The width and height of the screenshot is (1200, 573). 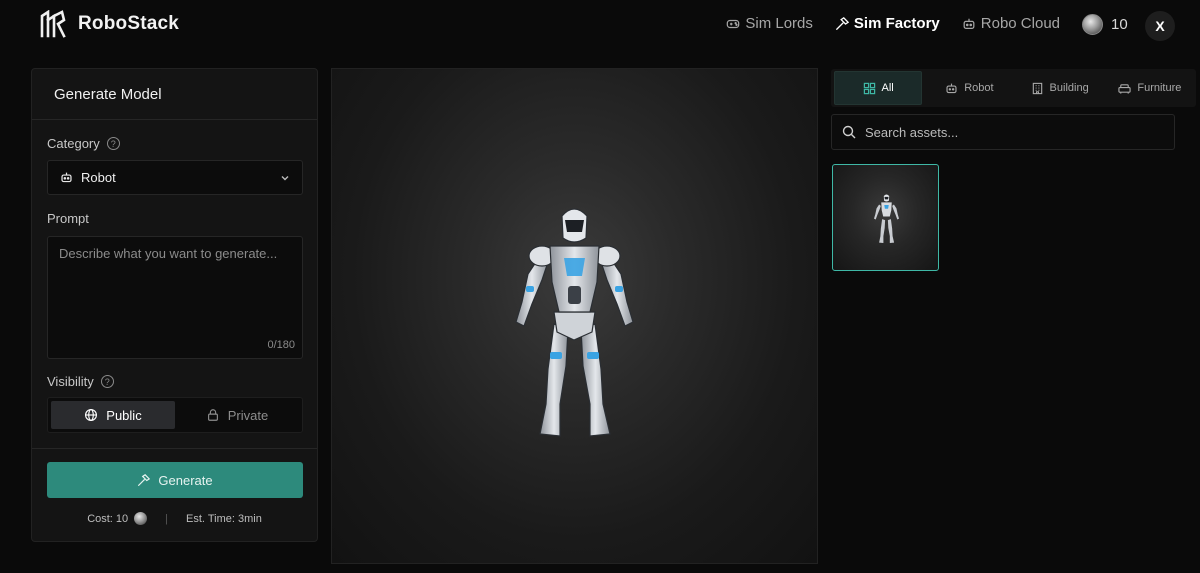 What do you see at coordinates (1020, 23) in the screenshot?
I see `nav-label: Robo Cloud` at bounding box center [1020, 23].